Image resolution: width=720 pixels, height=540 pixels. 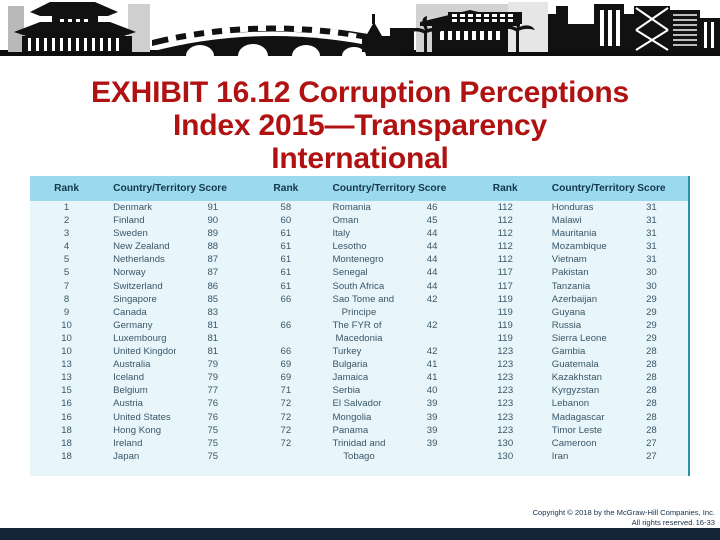 What do you see at coordinates (359, 312) in the screenshot?
I see `table-row: 9 Canada 83 Principe 119 Guyana 29` at bounding box center [359, 312].